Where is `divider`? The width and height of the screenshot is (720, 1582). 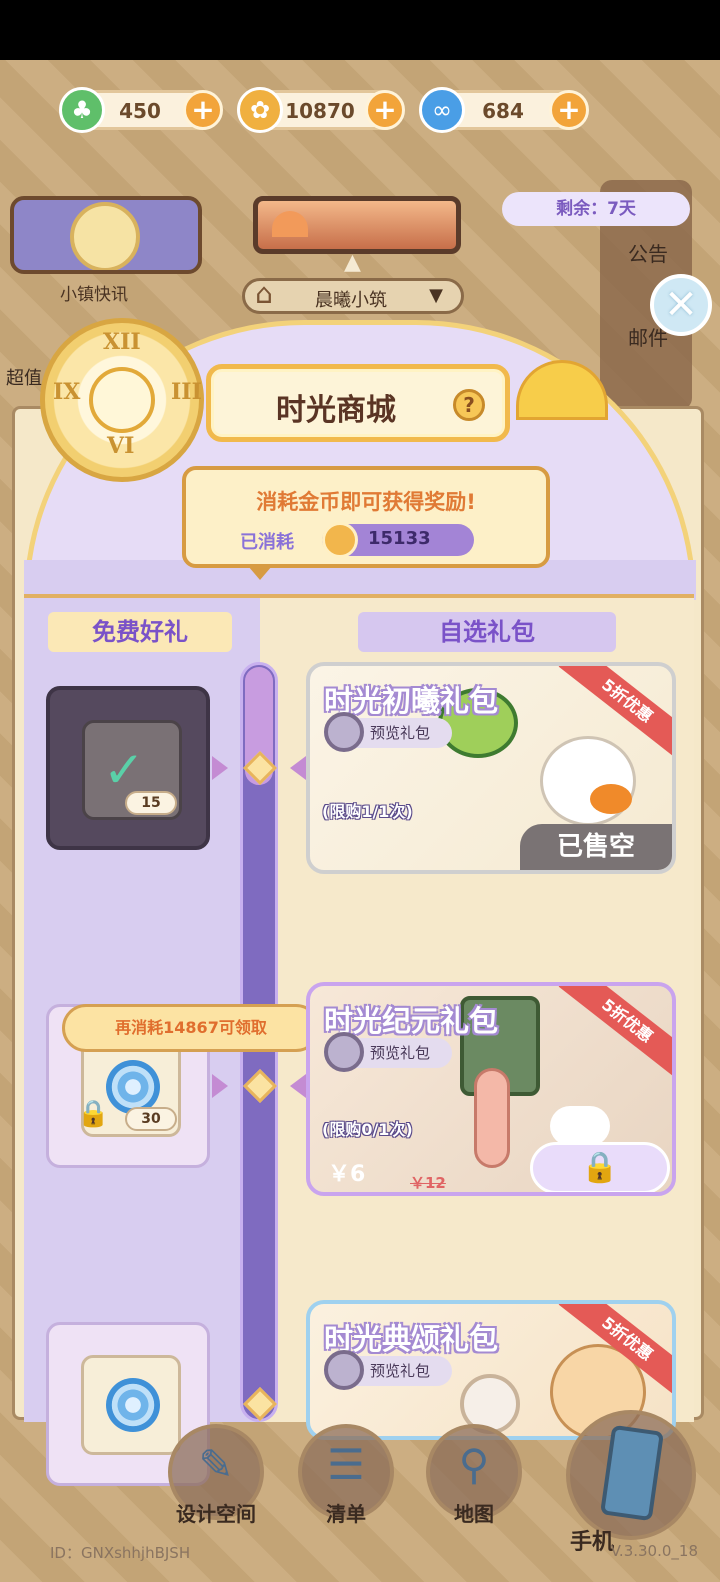 divider is located at coordinates (359, 596).